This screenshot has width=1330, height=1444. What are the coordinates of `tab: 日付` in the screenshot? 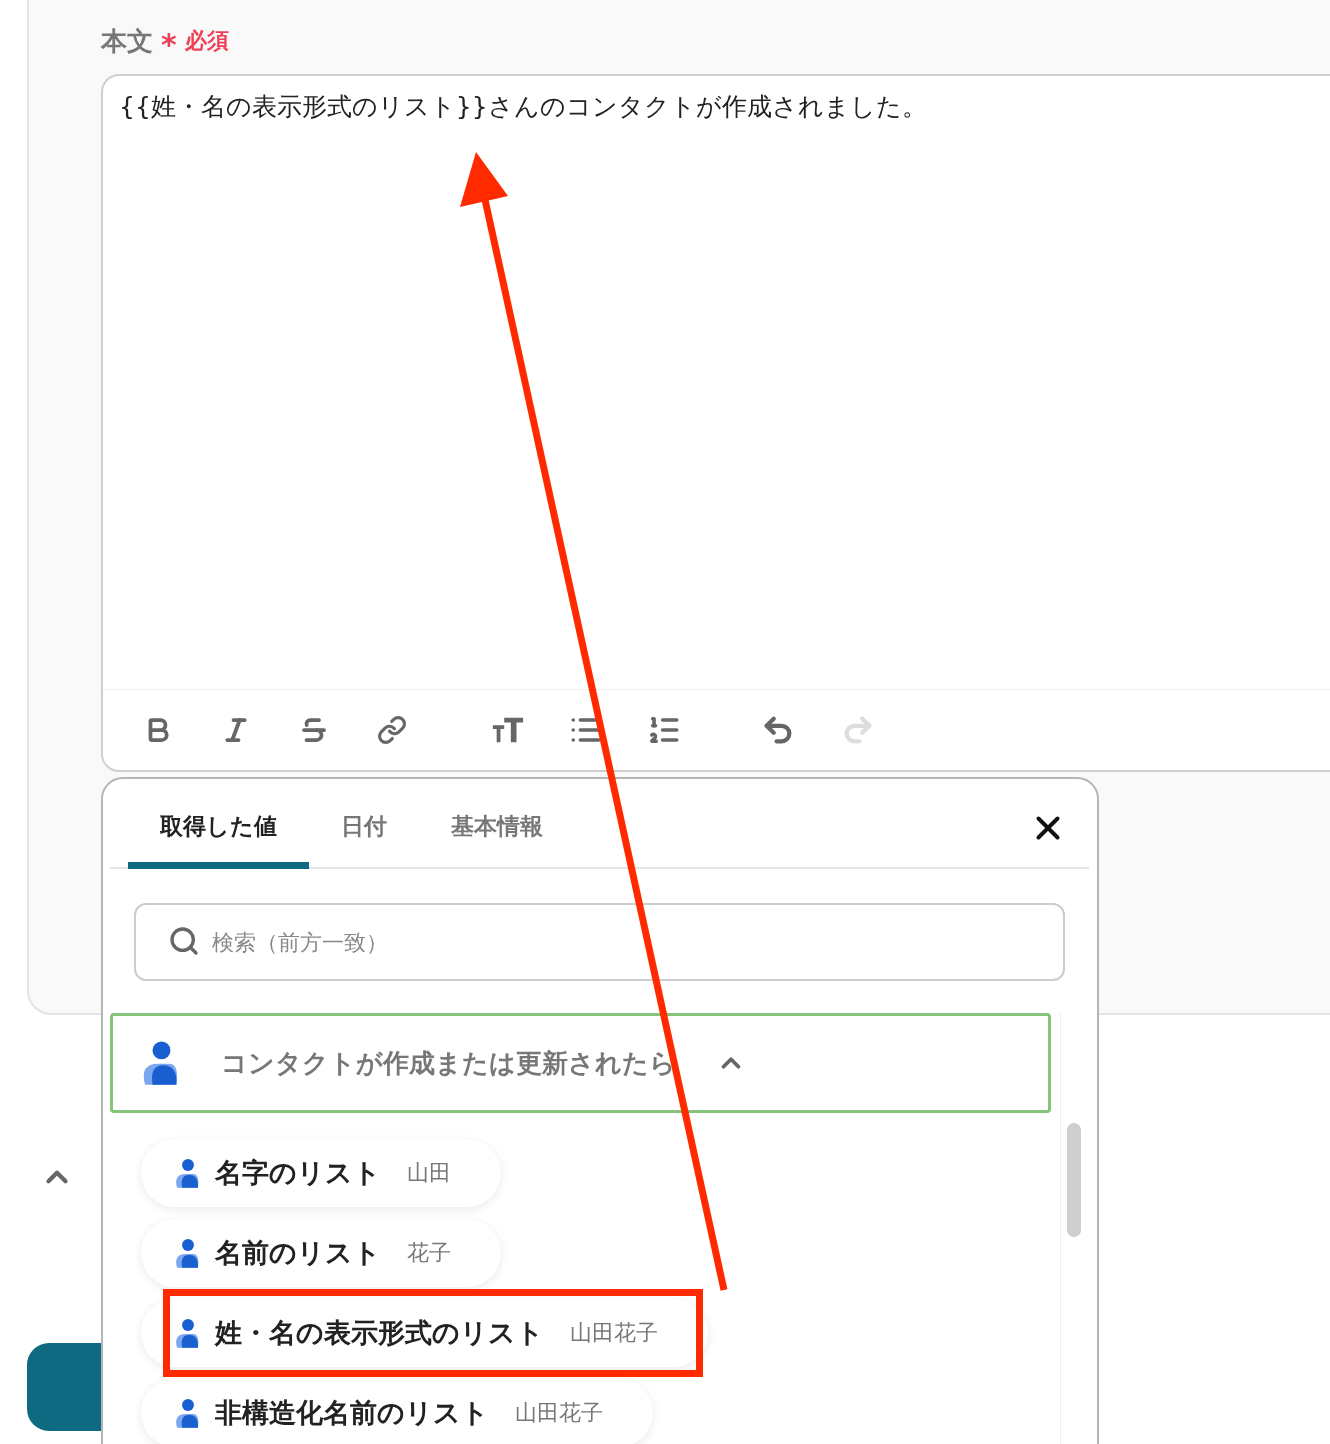 It's located at (364, 840).